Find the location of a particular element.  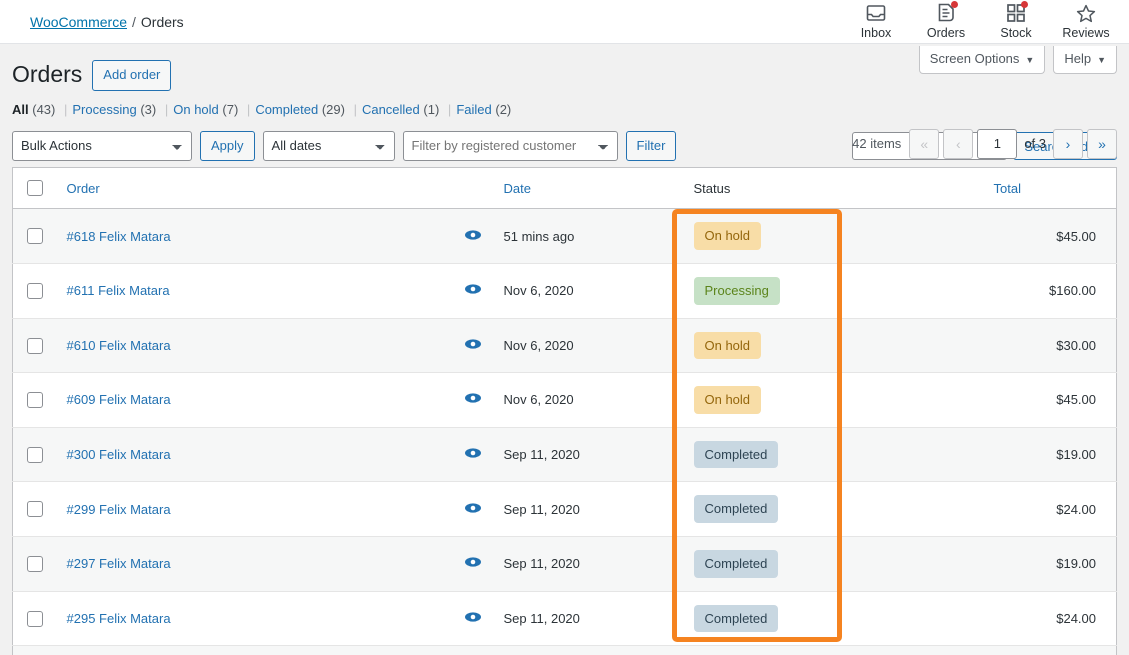

row-order-cell: #618 Felix Matara is located at coordinates (254, 236).